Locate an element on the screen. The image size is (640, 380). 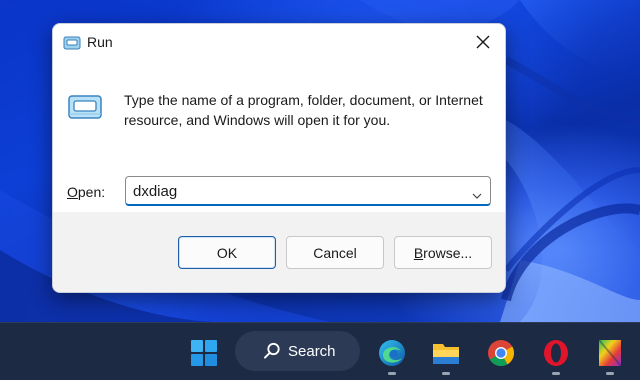
opera-icon is located at coordinates (556, 353).